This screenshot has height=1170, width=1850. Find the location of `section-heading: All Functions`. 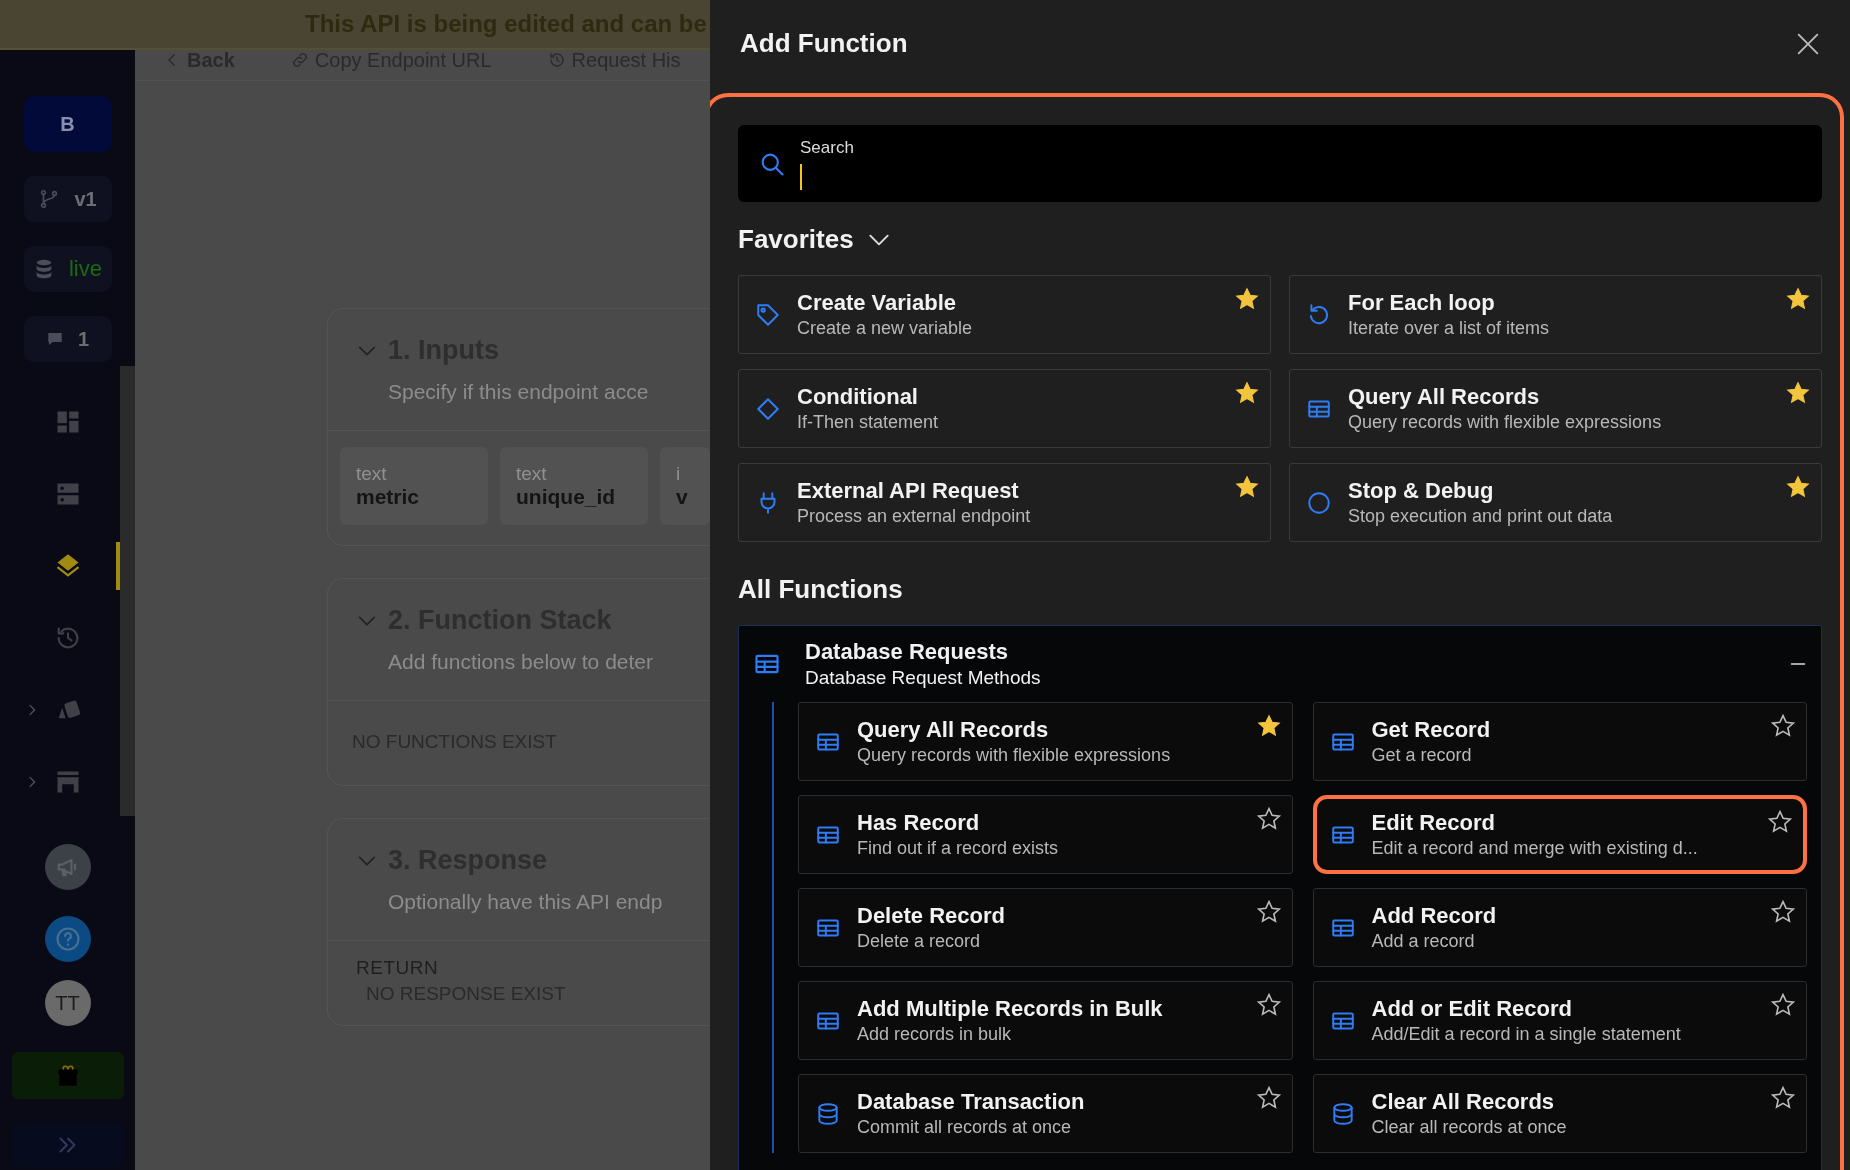

section-heading: All Functions is located at coordinates (821, 589).